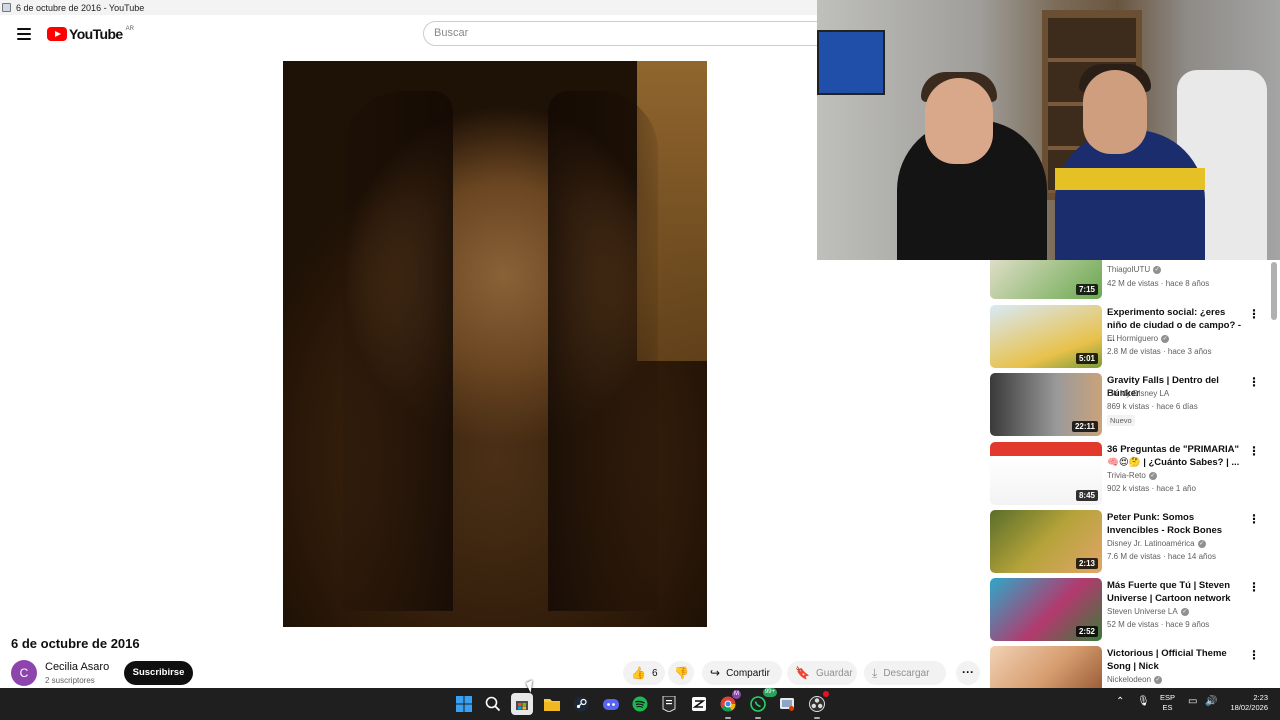 This screenshot has width=1280, height=720. Describe the element at coordinates (1046, 336) in the screenshot. I see `video-thumbnail: 5:01` at that location.